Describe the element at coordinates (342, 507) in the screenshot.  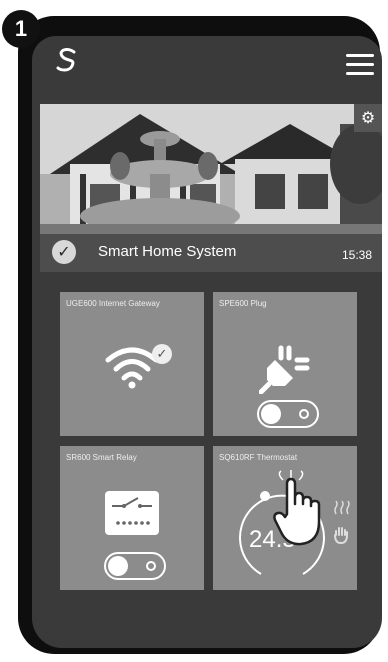
I see `heating-waves-icon` at that location.